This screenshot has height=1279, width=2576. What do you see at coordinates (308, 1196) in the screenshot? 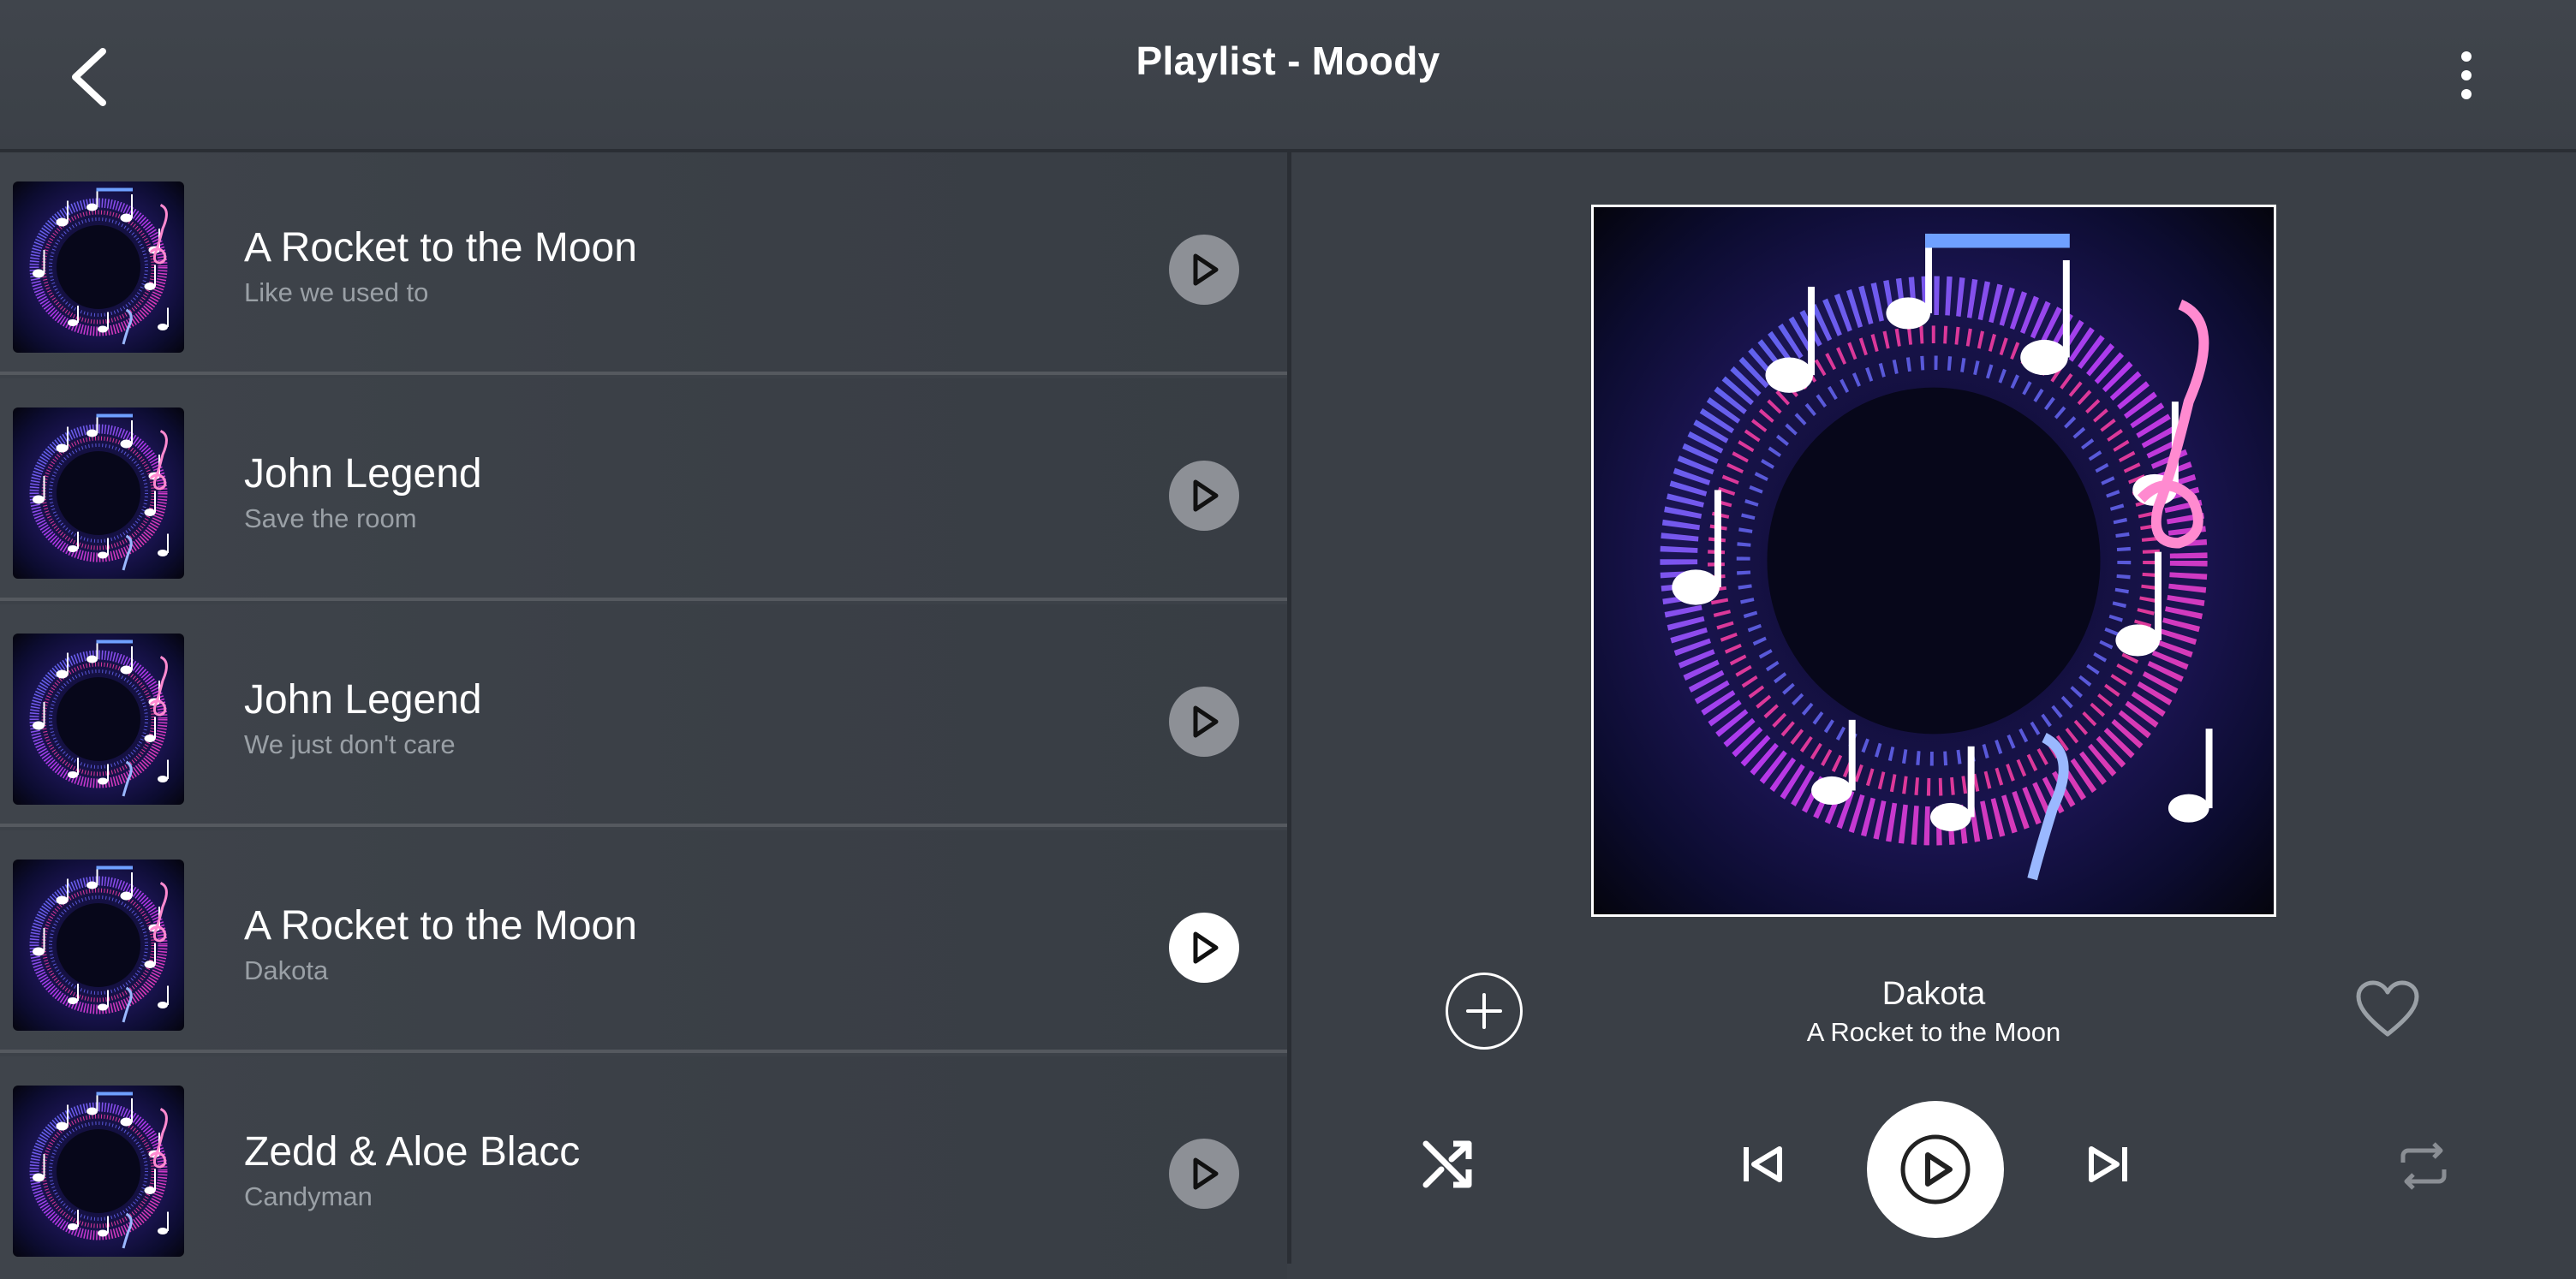
I see `song-title: Candyman` at bounding box center [308, 1196].